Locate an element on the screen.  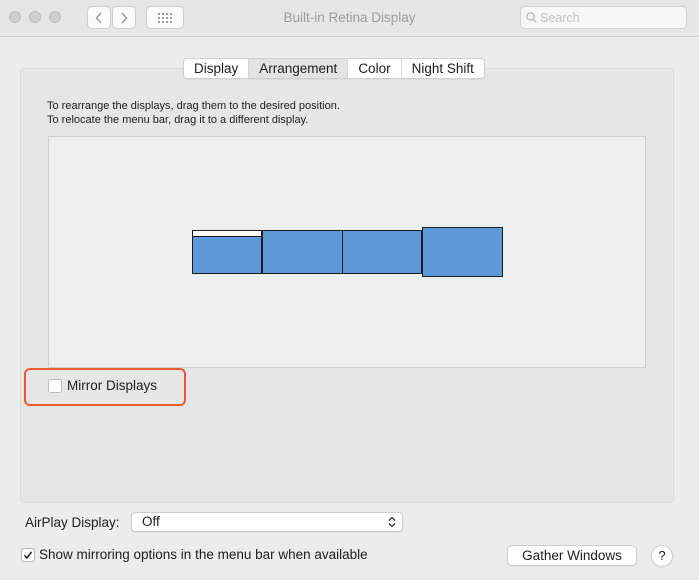
tab-night-shift: Night Shift is located at coordinates (443, 68).